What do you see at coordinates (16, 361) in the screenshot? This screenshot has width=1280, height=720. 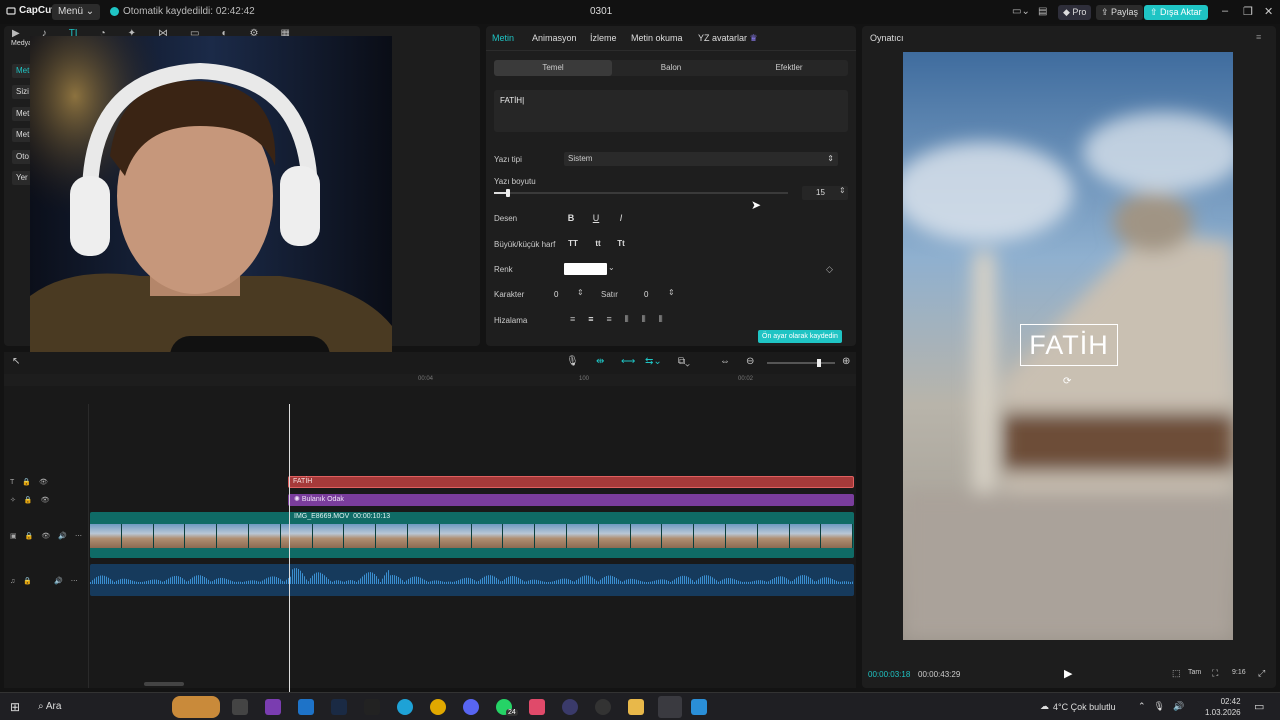 I see `select-tool-icon: ↖` at bounding box center [16, 361].